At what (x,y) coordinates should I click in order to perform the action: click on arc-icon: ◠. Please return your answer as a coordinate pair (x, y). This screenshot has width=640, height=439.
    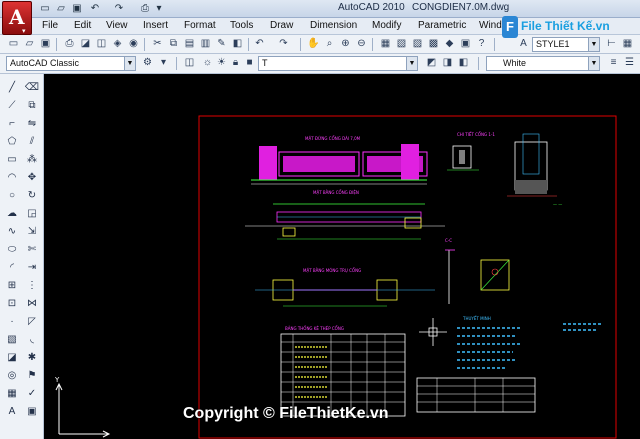
    Looking at the image, I should click on (12, 177).